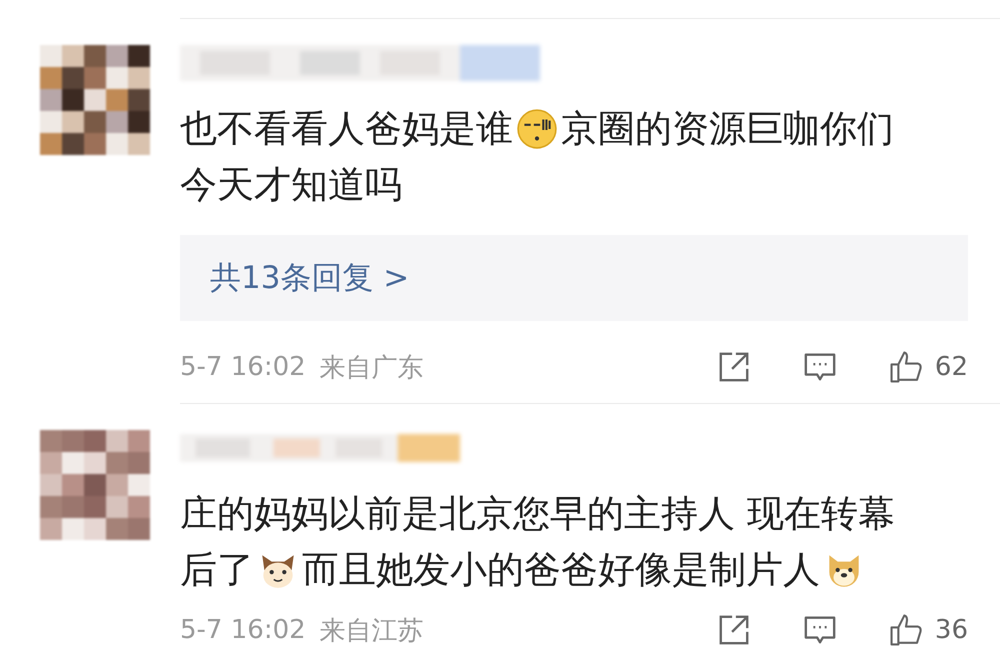 This screenshot has height=658, width=1000. What do you see at coordinates (372, 631) in the screenshot?
I see `comment-location: 来自江苏` at bounding box center [372, 631].